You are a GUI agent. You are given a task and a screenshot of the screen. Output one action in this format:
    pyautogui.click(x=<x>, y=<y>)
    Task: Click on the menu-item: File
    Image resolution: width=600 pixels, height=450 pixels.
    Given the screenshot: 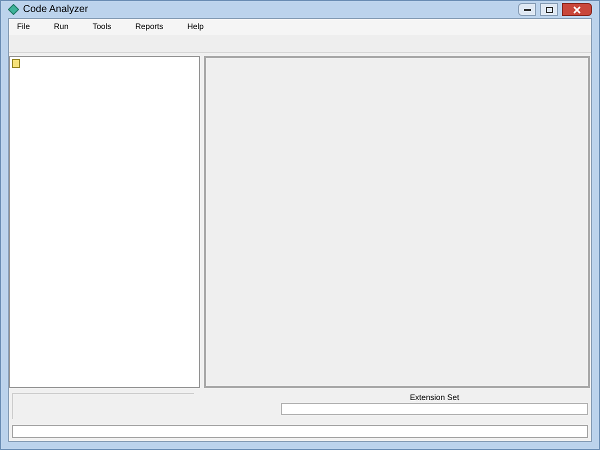 What is the action you would take?
    pyautogui.click(x=23, y=27)
    